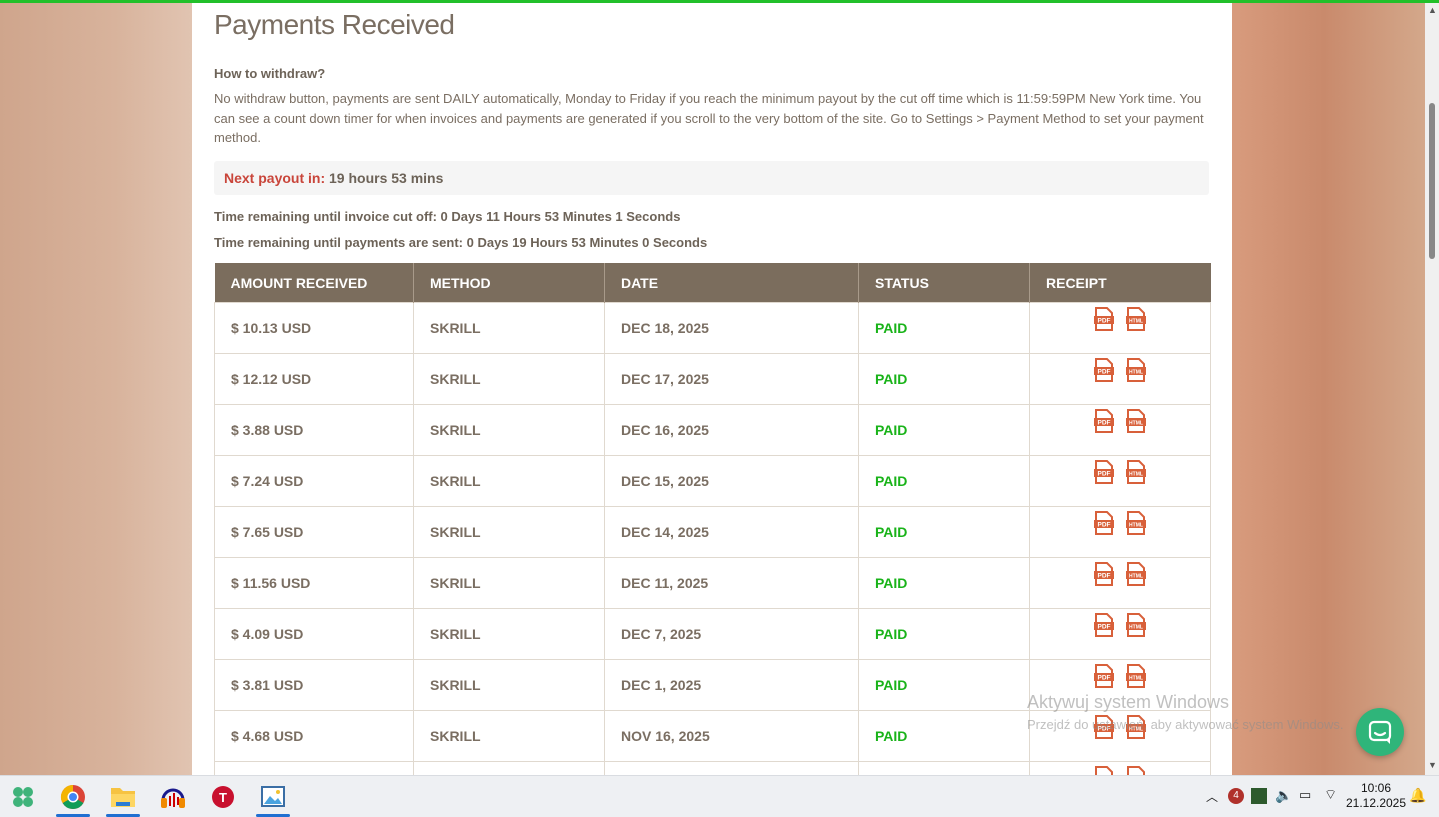 This screenshot has height=817, width=1439. Describe the element at coordinates (386, 178) in the screenshot. I see `next-payout-value: 19 hours 53 mins` at that location.